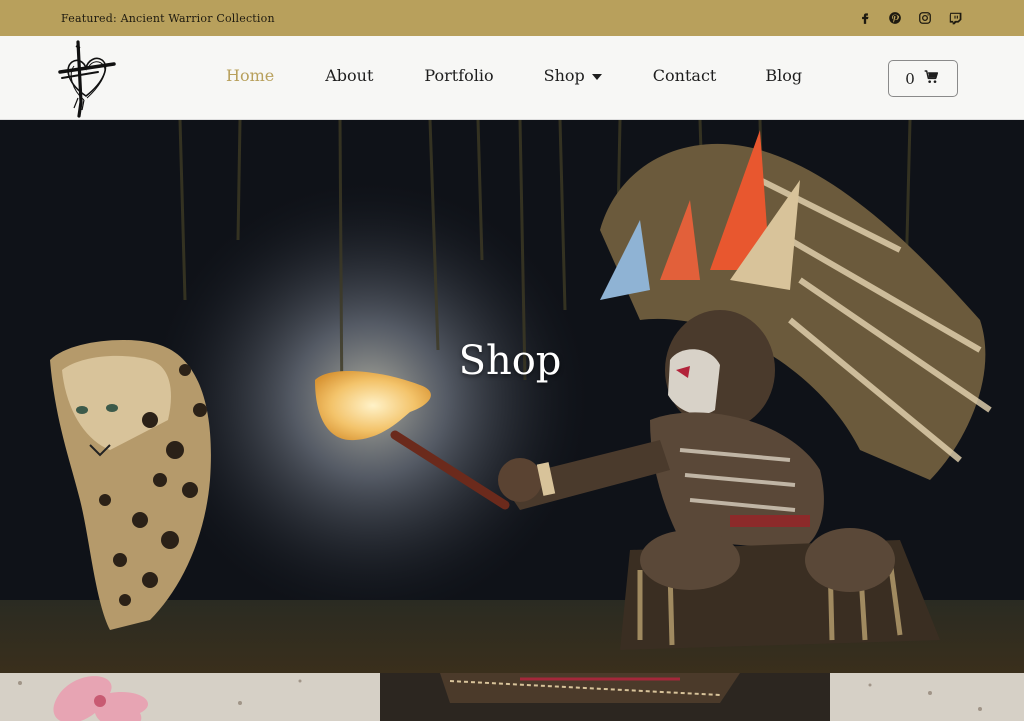 This screenshot has height=721, width=1024. Describe the element at coordinates (510, 361) in the screenshot. I see `hero-title: Shop` at that location.